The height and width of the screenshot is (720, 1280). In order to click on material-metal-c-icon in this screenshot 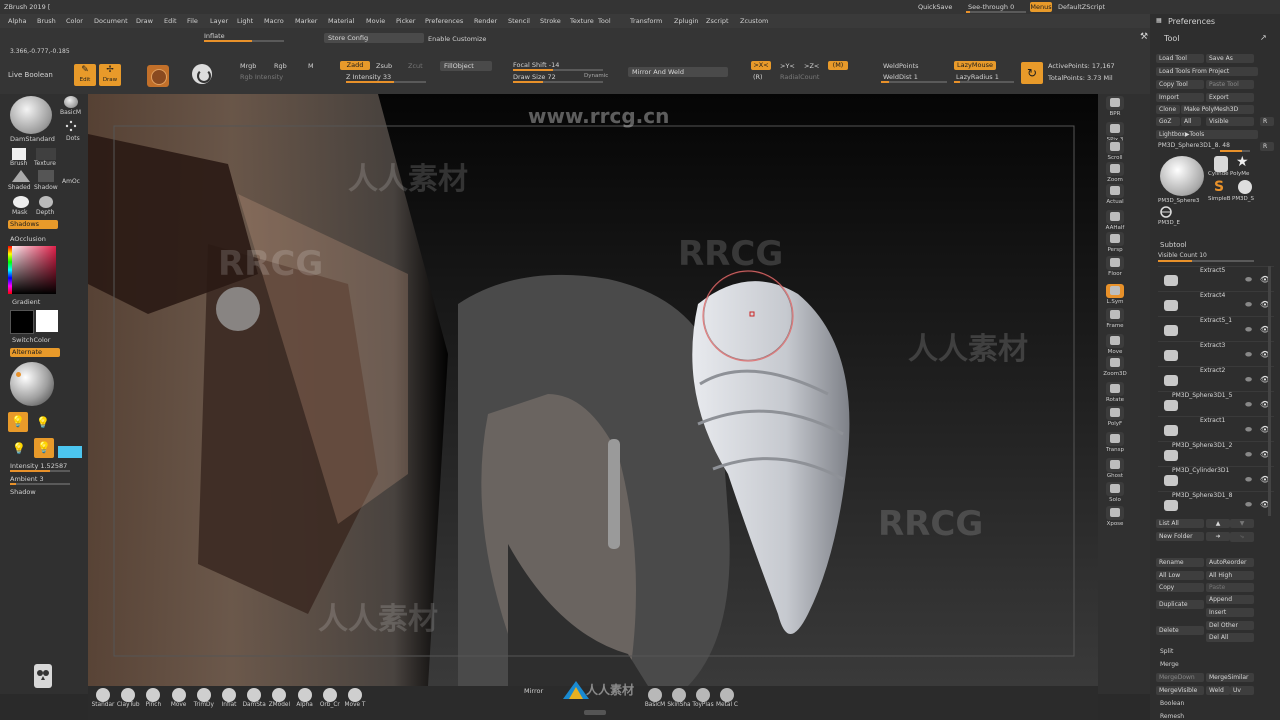, I will do `click(727, 694)`.